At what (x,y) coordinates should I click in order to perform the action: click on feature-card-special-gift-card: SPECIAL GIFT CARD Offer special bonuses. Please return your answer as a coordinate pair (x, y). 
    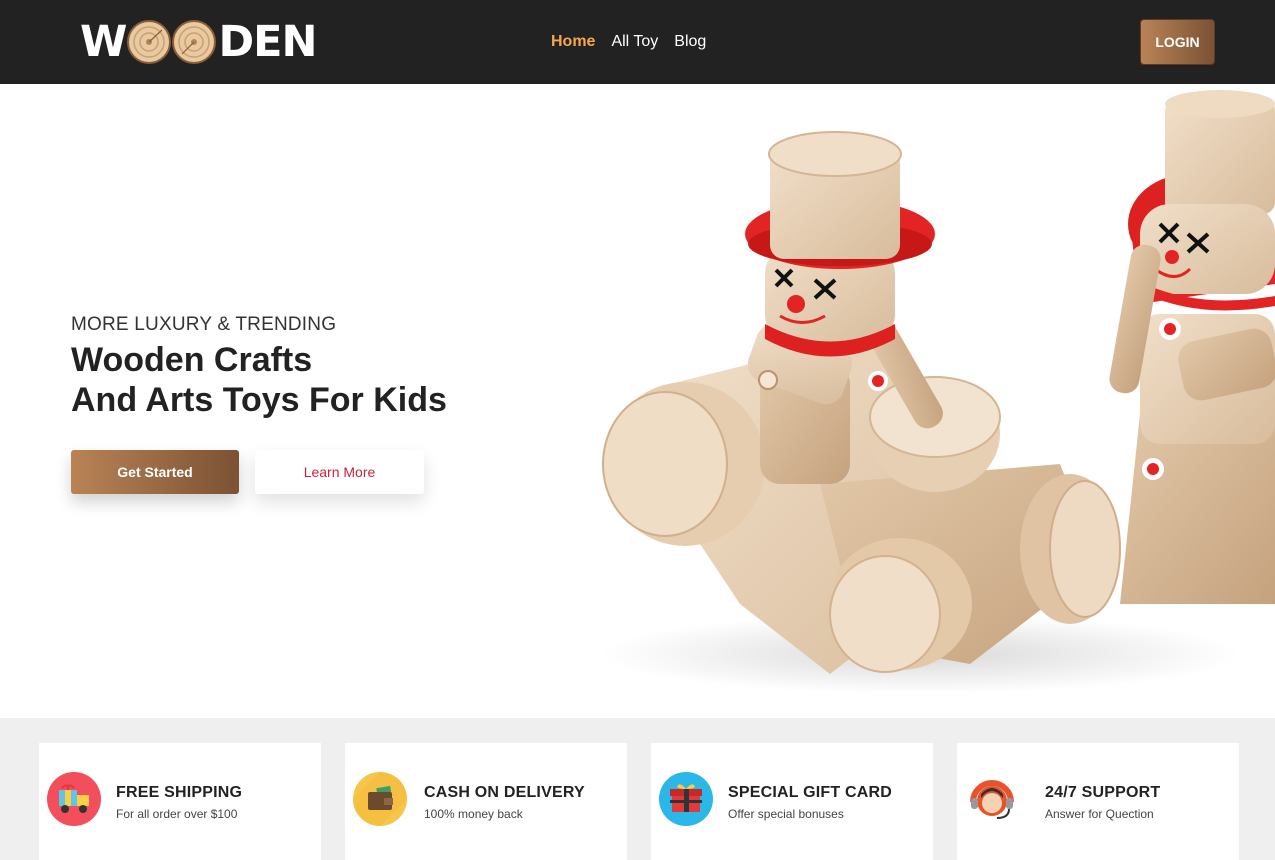
    Looking at the image, I should click on (792, 801).